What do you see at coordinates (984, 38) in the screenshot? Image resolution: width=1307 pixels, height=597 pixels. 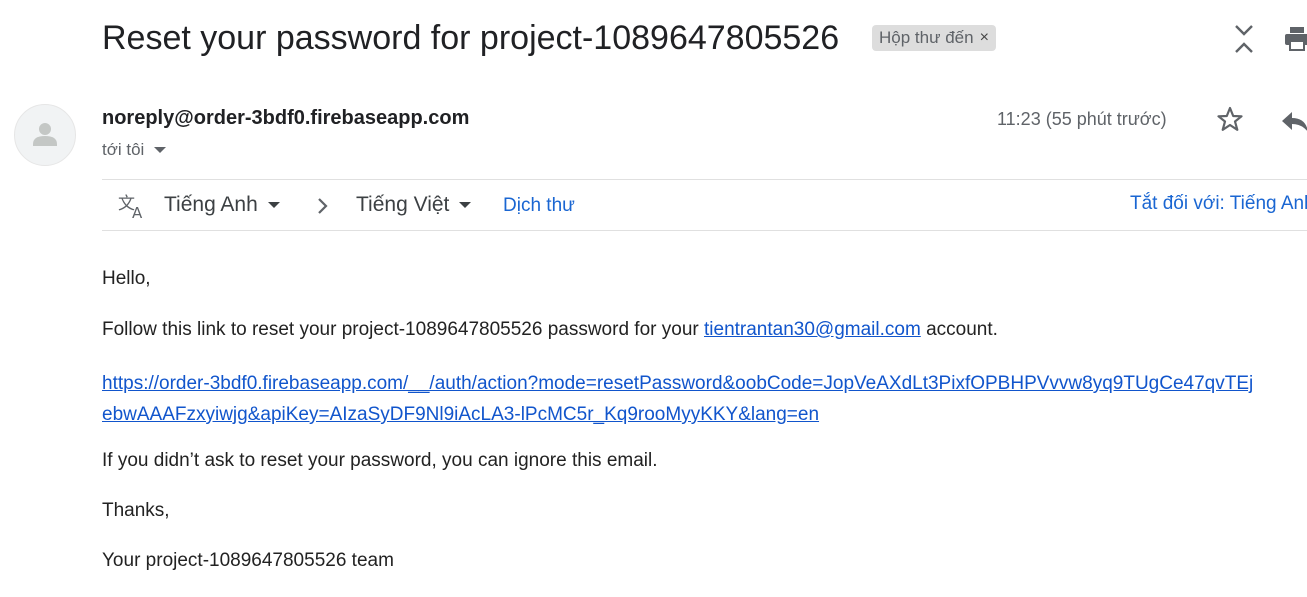 I see `remove-label-button: ×` at bounding box center [984, 38].